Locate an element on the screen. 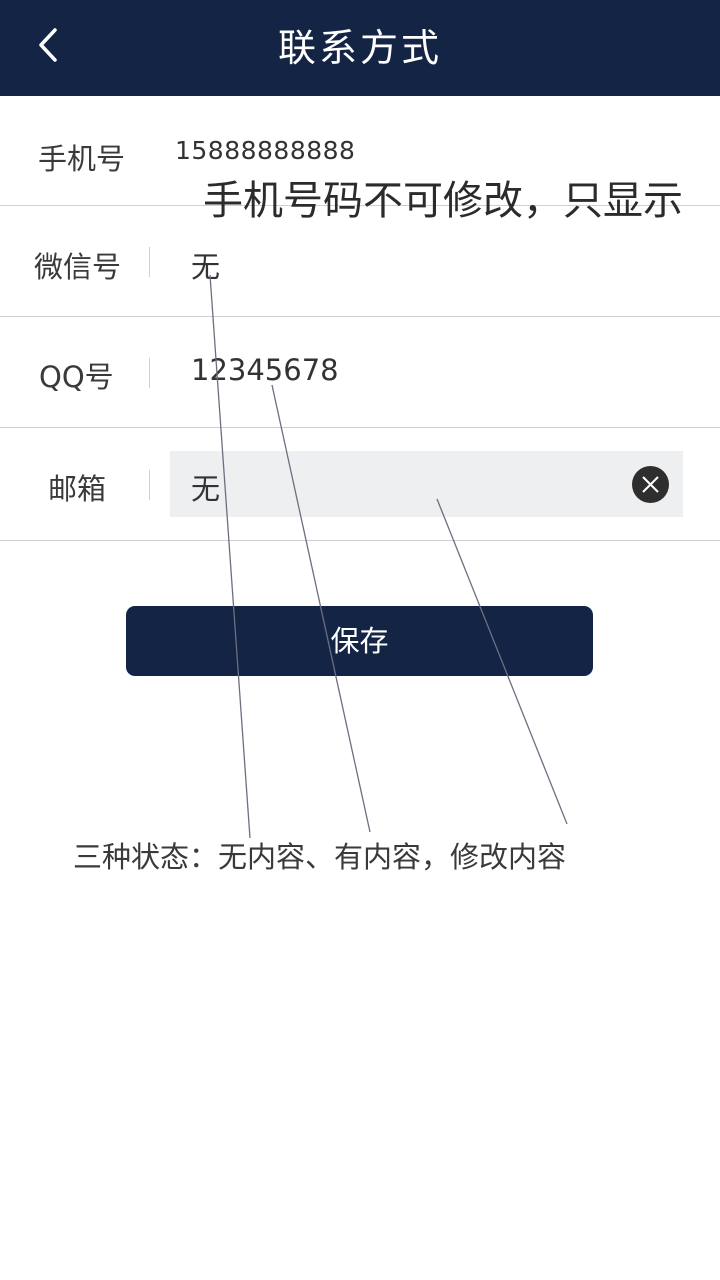 Image resolution: width=720 pixels, height=1280 pixels. states-annotation: 三种状态：无内容、有内容，修改内容 is located at coordinates (320, 857).